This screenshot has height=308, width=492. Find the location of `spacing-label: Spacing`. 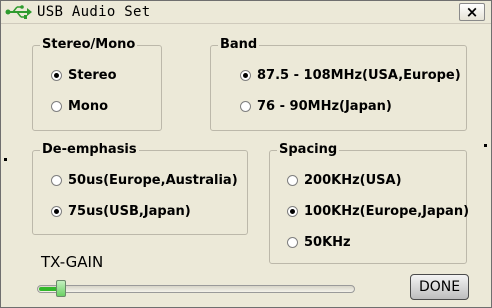

spacing-label: Spacing is located at coordinates (308, 150).